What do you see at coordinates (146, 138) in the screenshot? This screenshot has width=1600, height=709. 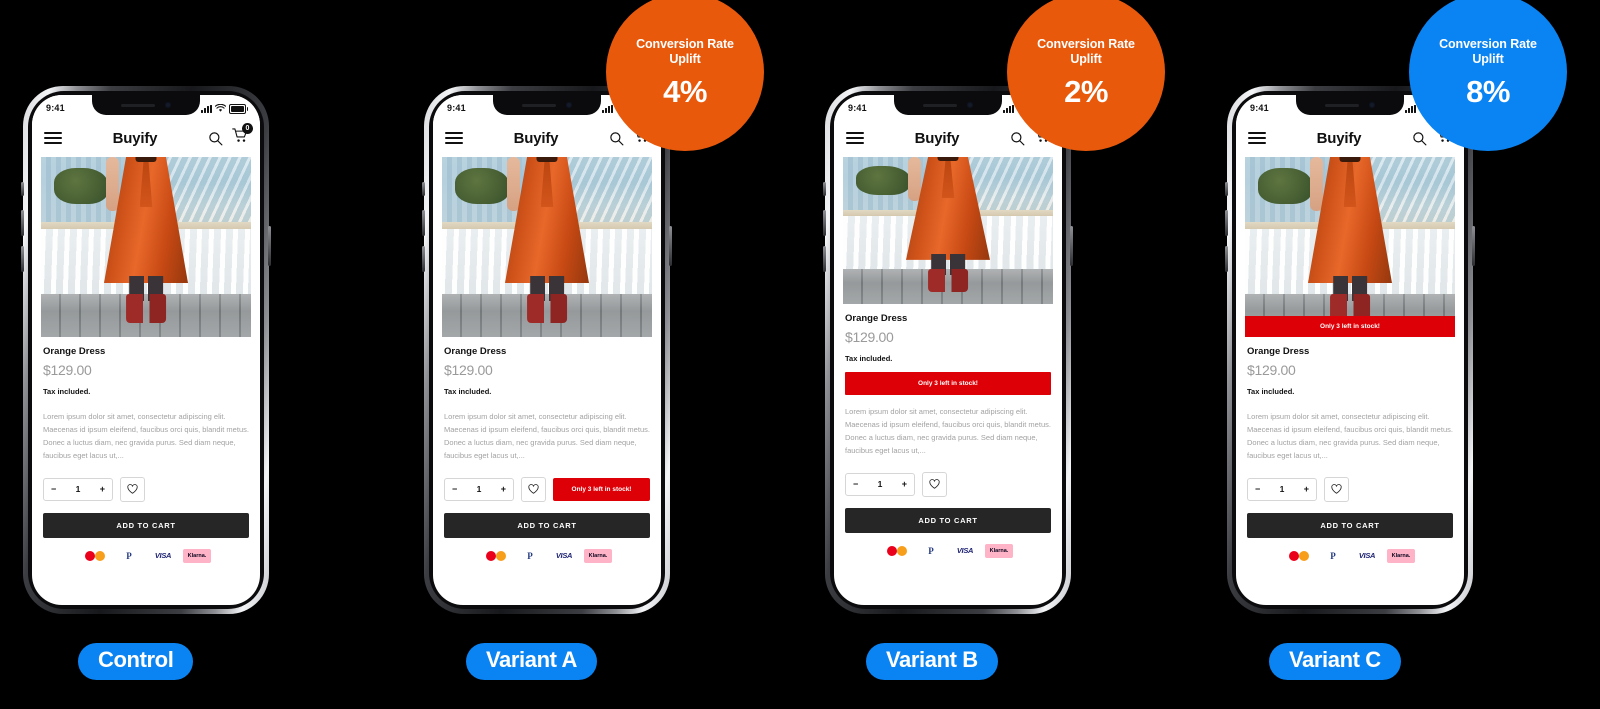 I see `app-header: Buyify 0` at bounding box center [146, 138].